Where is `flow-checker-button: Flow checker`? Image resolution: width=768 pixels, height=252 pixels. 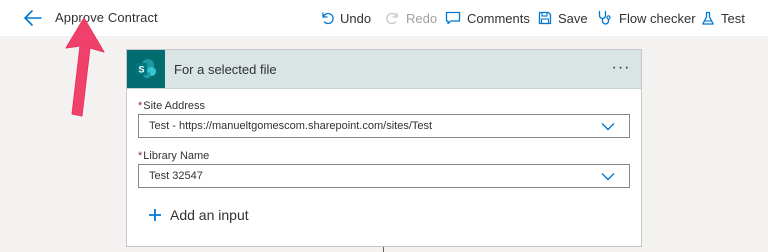
flow-checker-button: Flow checker is located at coordinates (646, 18).